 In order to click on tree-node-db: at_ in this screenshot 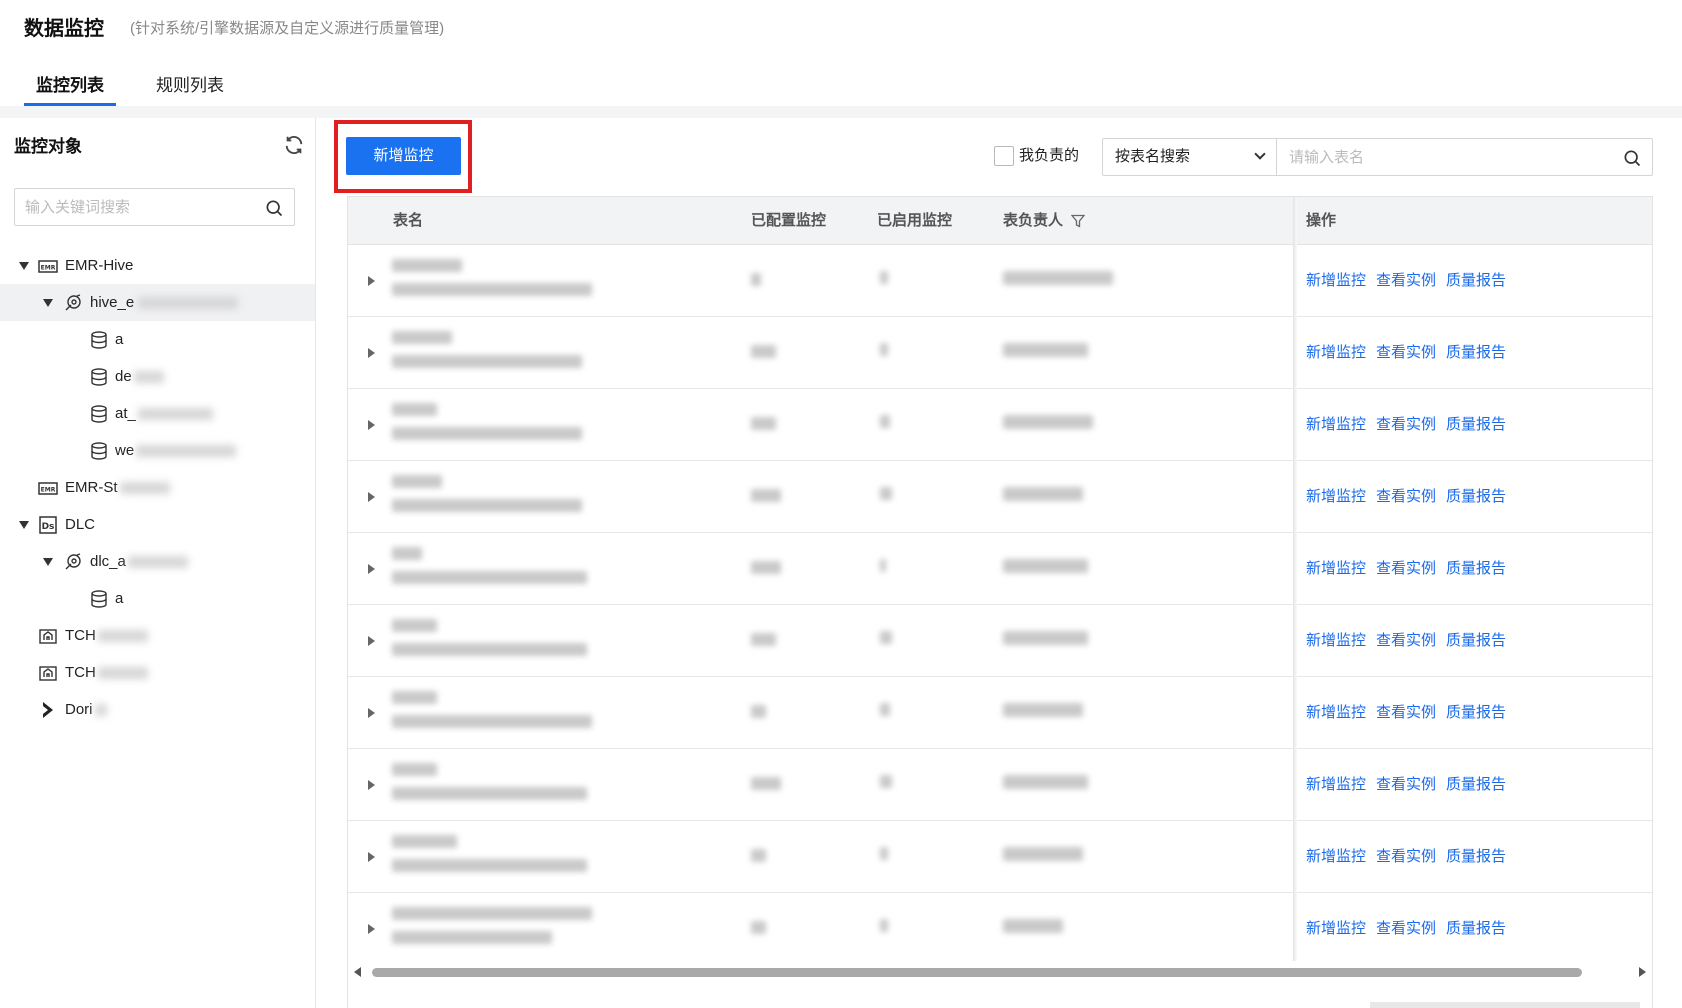, I will do `click(157, 413)`.